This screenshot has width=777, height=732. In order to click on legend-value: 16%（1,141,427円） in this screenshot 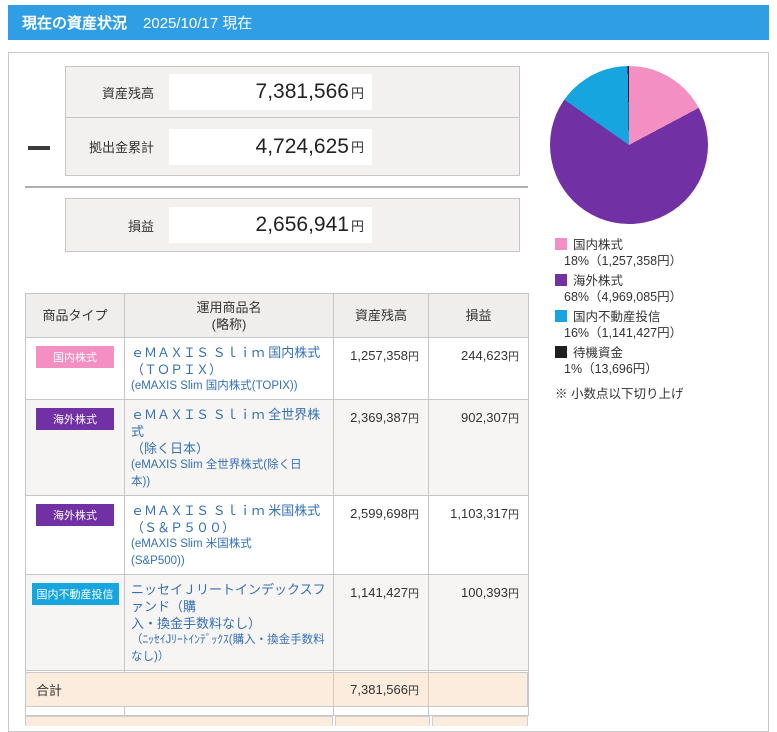, I will do `click(623, 333)`.